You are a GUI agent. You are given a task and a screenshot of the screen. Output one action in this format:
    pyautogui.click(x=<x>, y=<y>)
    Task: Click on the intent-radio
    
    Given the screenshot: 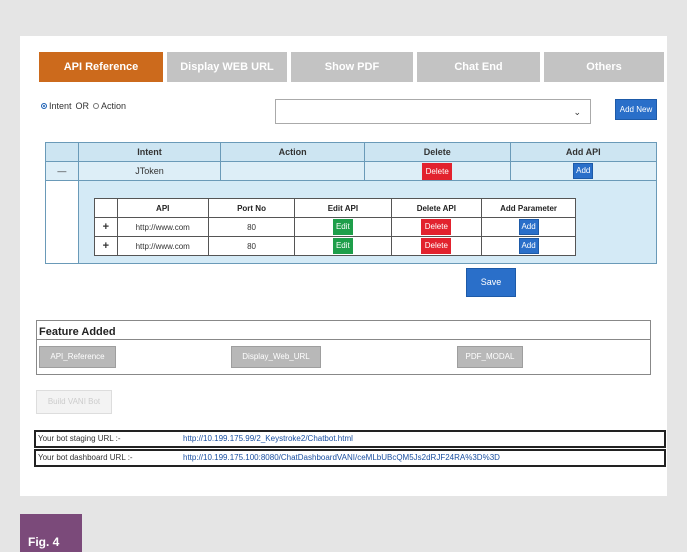 What is the action you would take?
    pyautogui.click(x=44, y=106)
    